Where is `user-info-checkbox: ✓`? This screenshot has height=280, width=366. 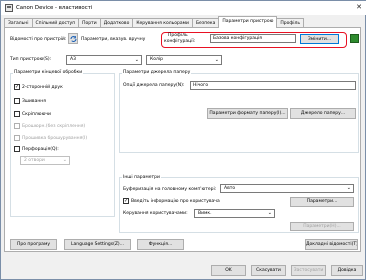 user-info-checkbox: ✓ is located at coordinates (126, 201).